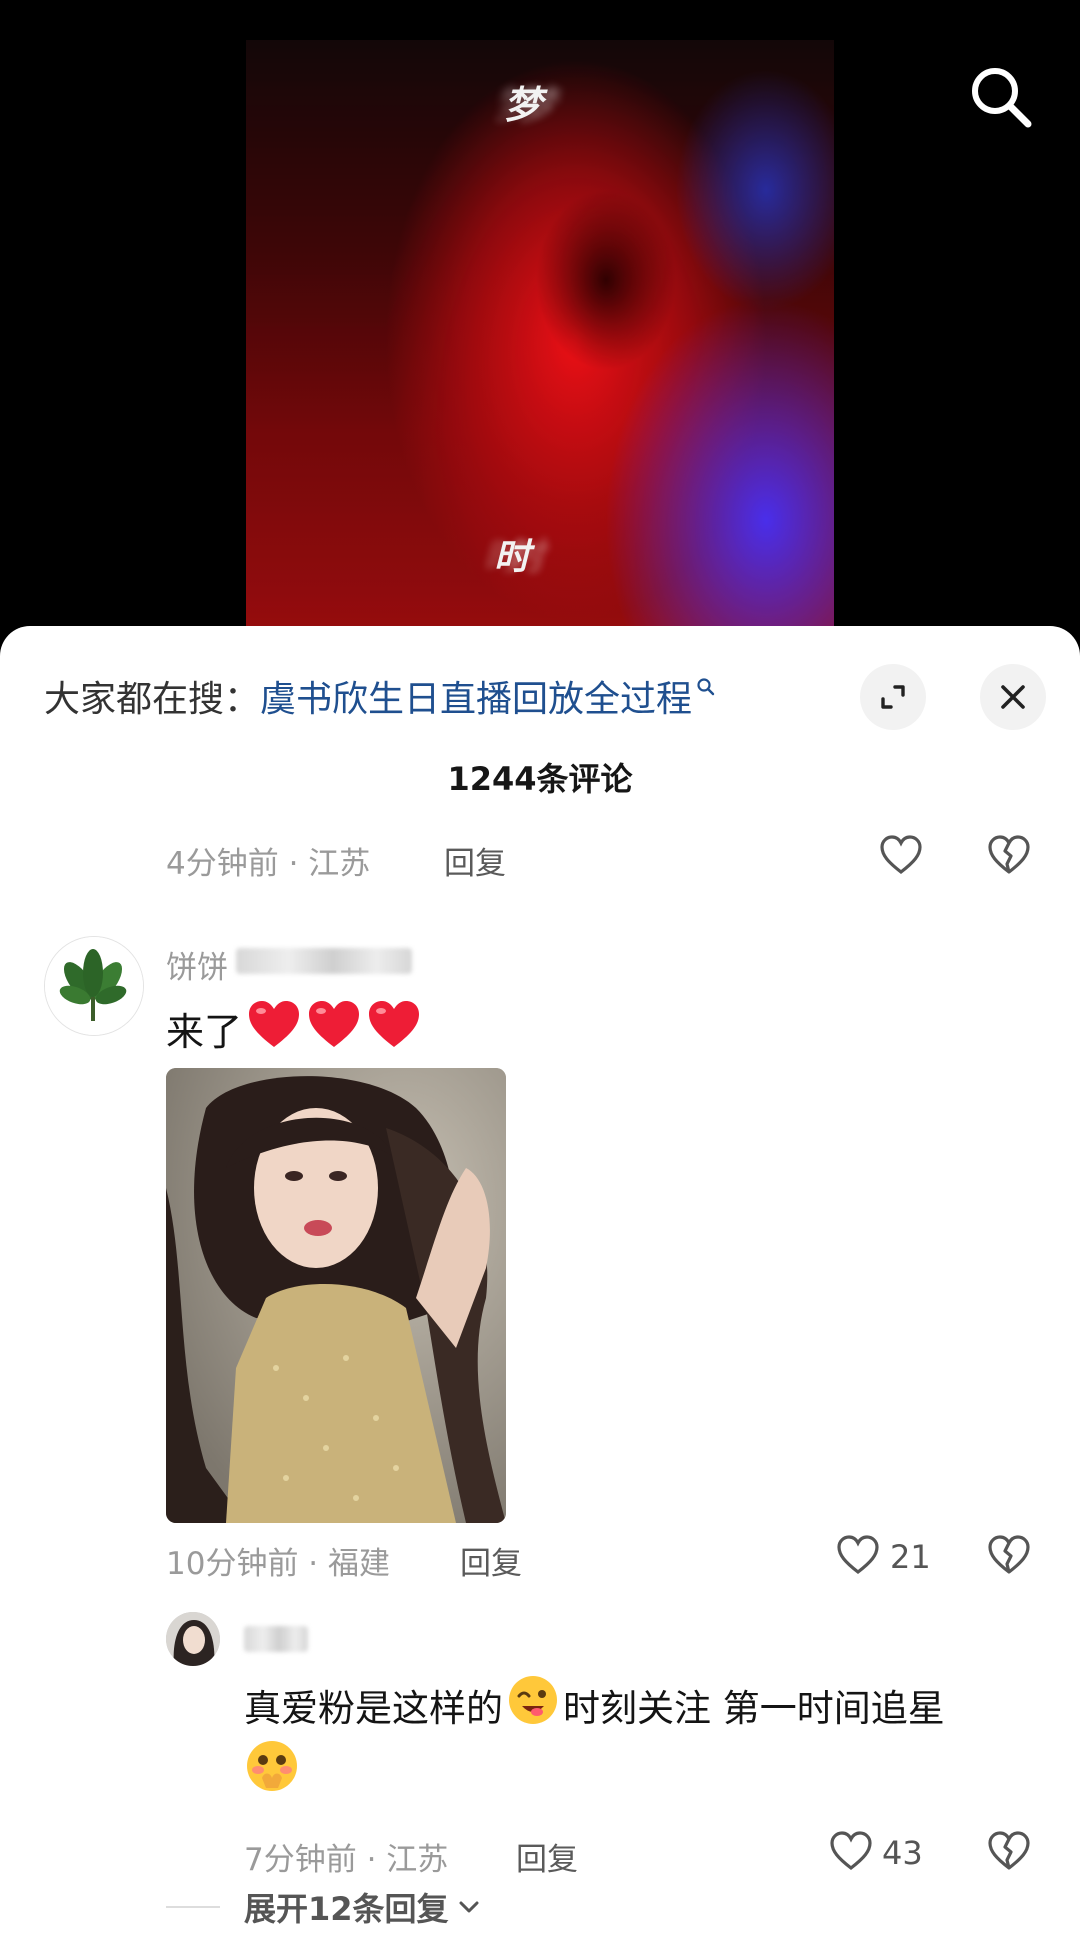 The image size is (1080, 1952). What do you see at coordinates (193, 1907) in the screenshot?
I see `divider-line` at bounding box center [193, 1907].